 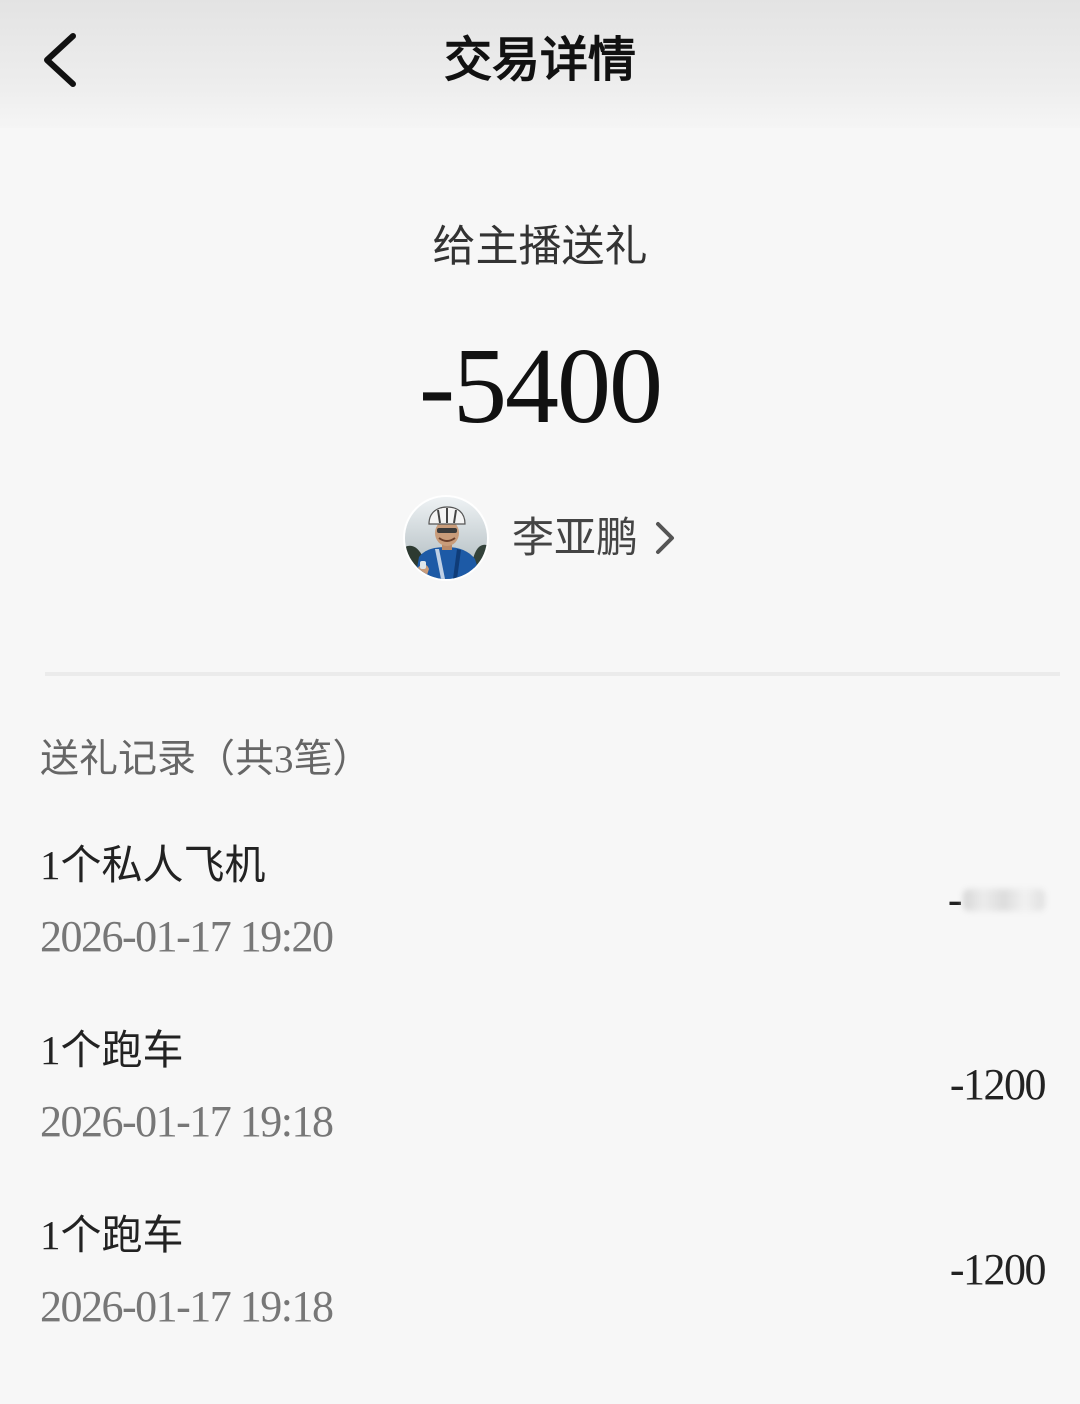 I want to click on section-divider, so click(x=552, y=674).